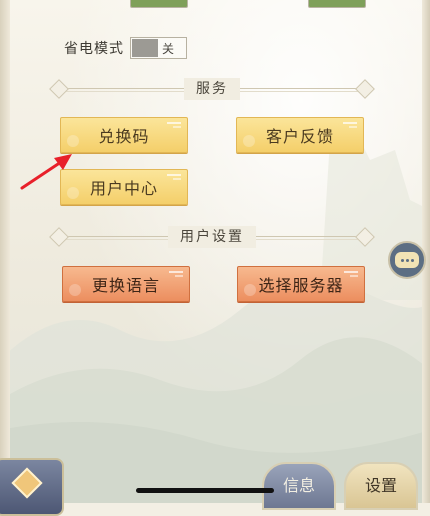 This screenshot has width=430, height=516. What do you see at coordinates (27, 483) in the screenshot?
I see `diamond-gem-icon` at bounding box center [27, 483].